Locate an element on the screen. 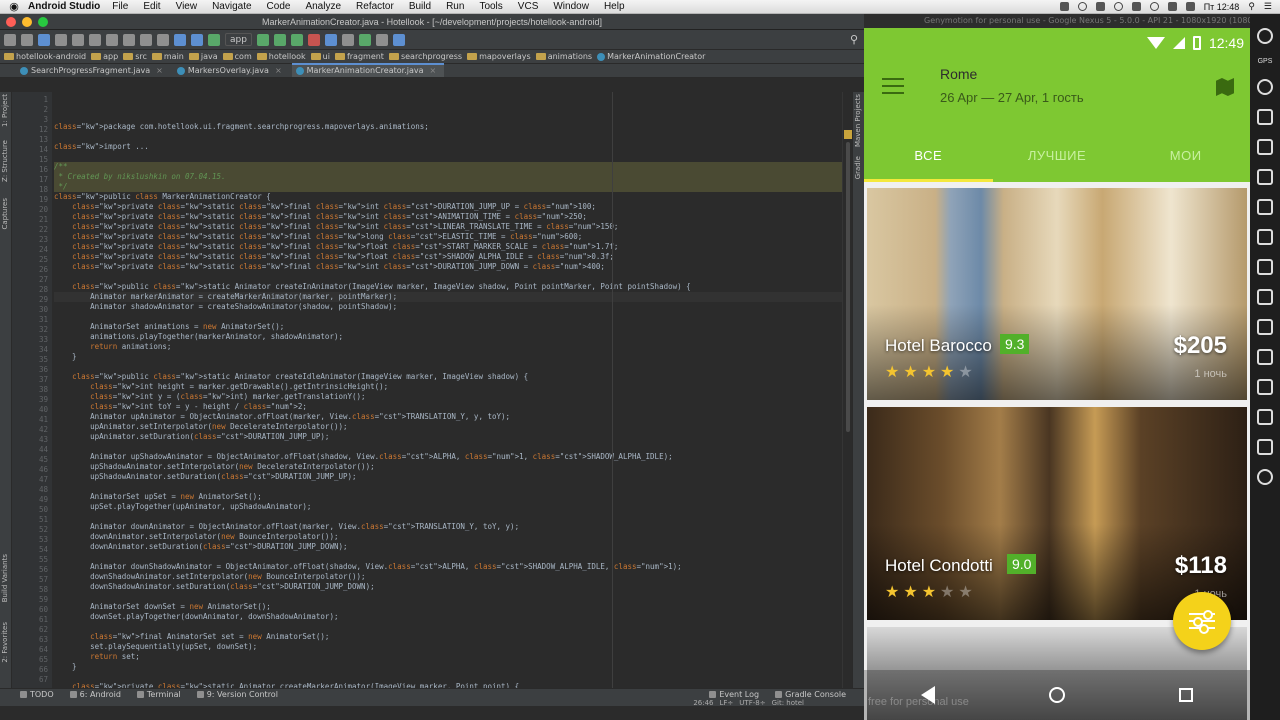 The height and width of the screenshot is (720, 1280). power-icon is located at coordinates (1265, 36).